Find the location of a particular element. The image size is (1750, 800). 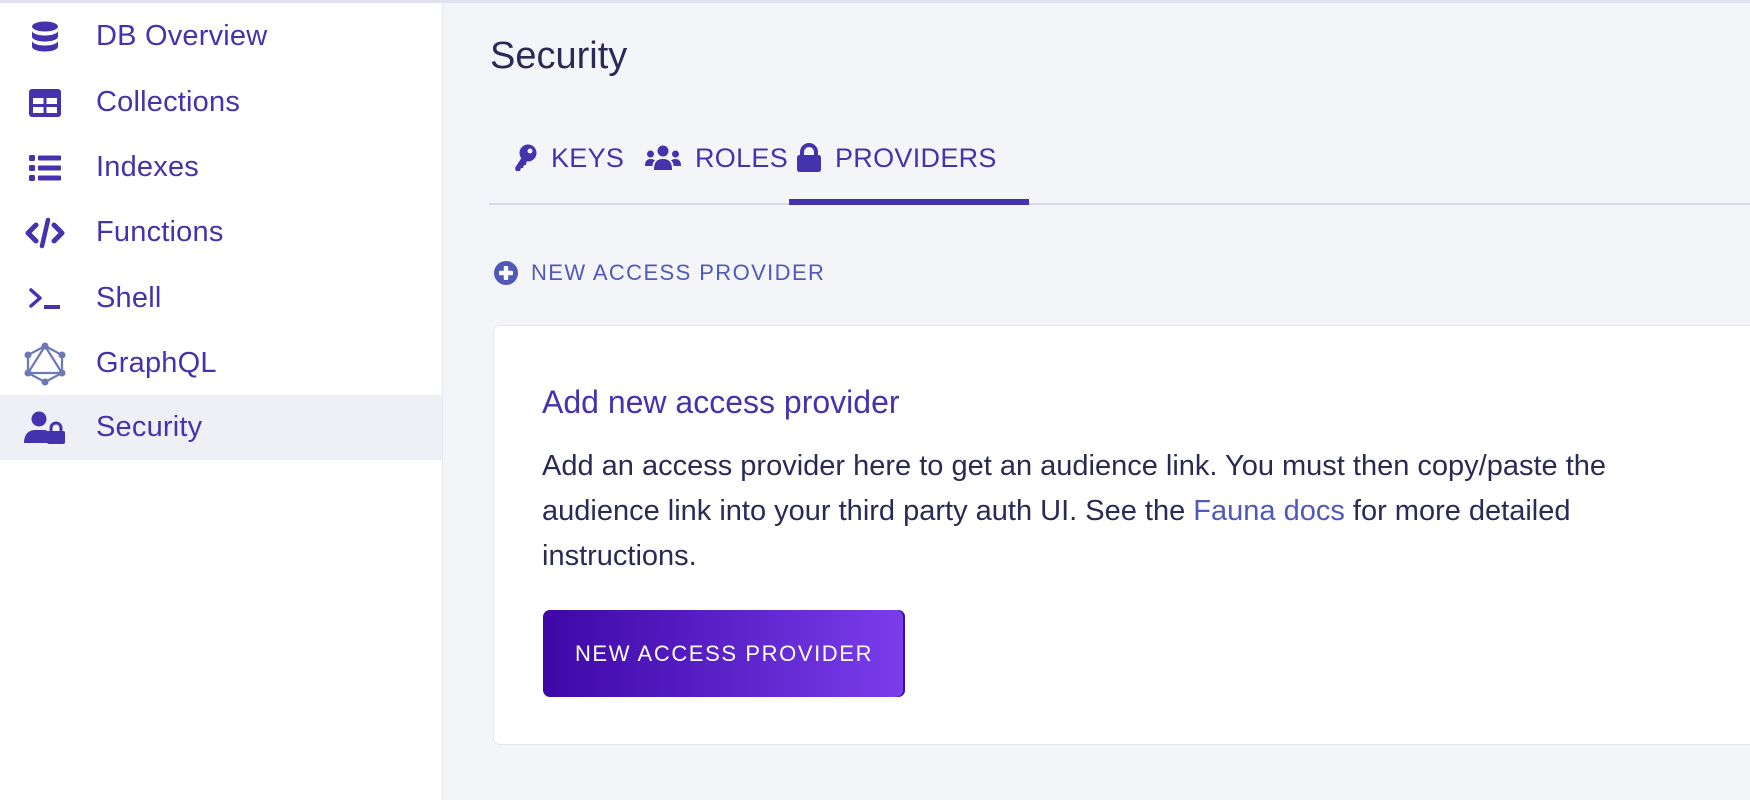

graphql-icon is located at coordinates (45, 363).